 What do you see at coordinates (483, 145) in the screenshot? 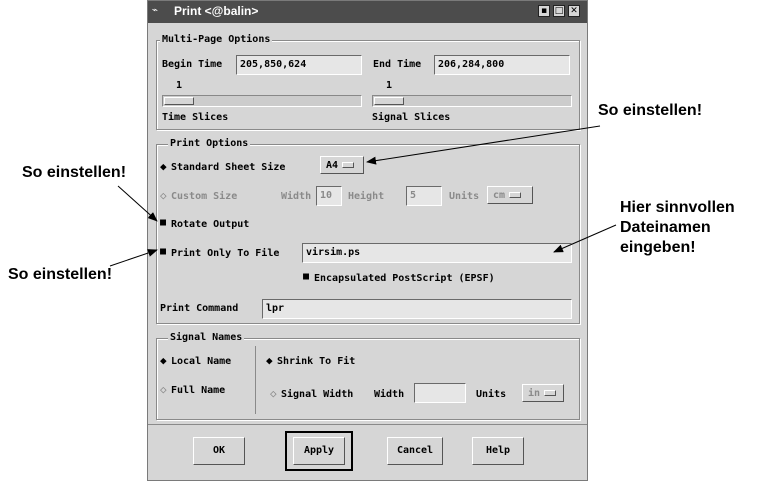
I see `arrow-to-sheet-size` at bounding box center [483, 145].